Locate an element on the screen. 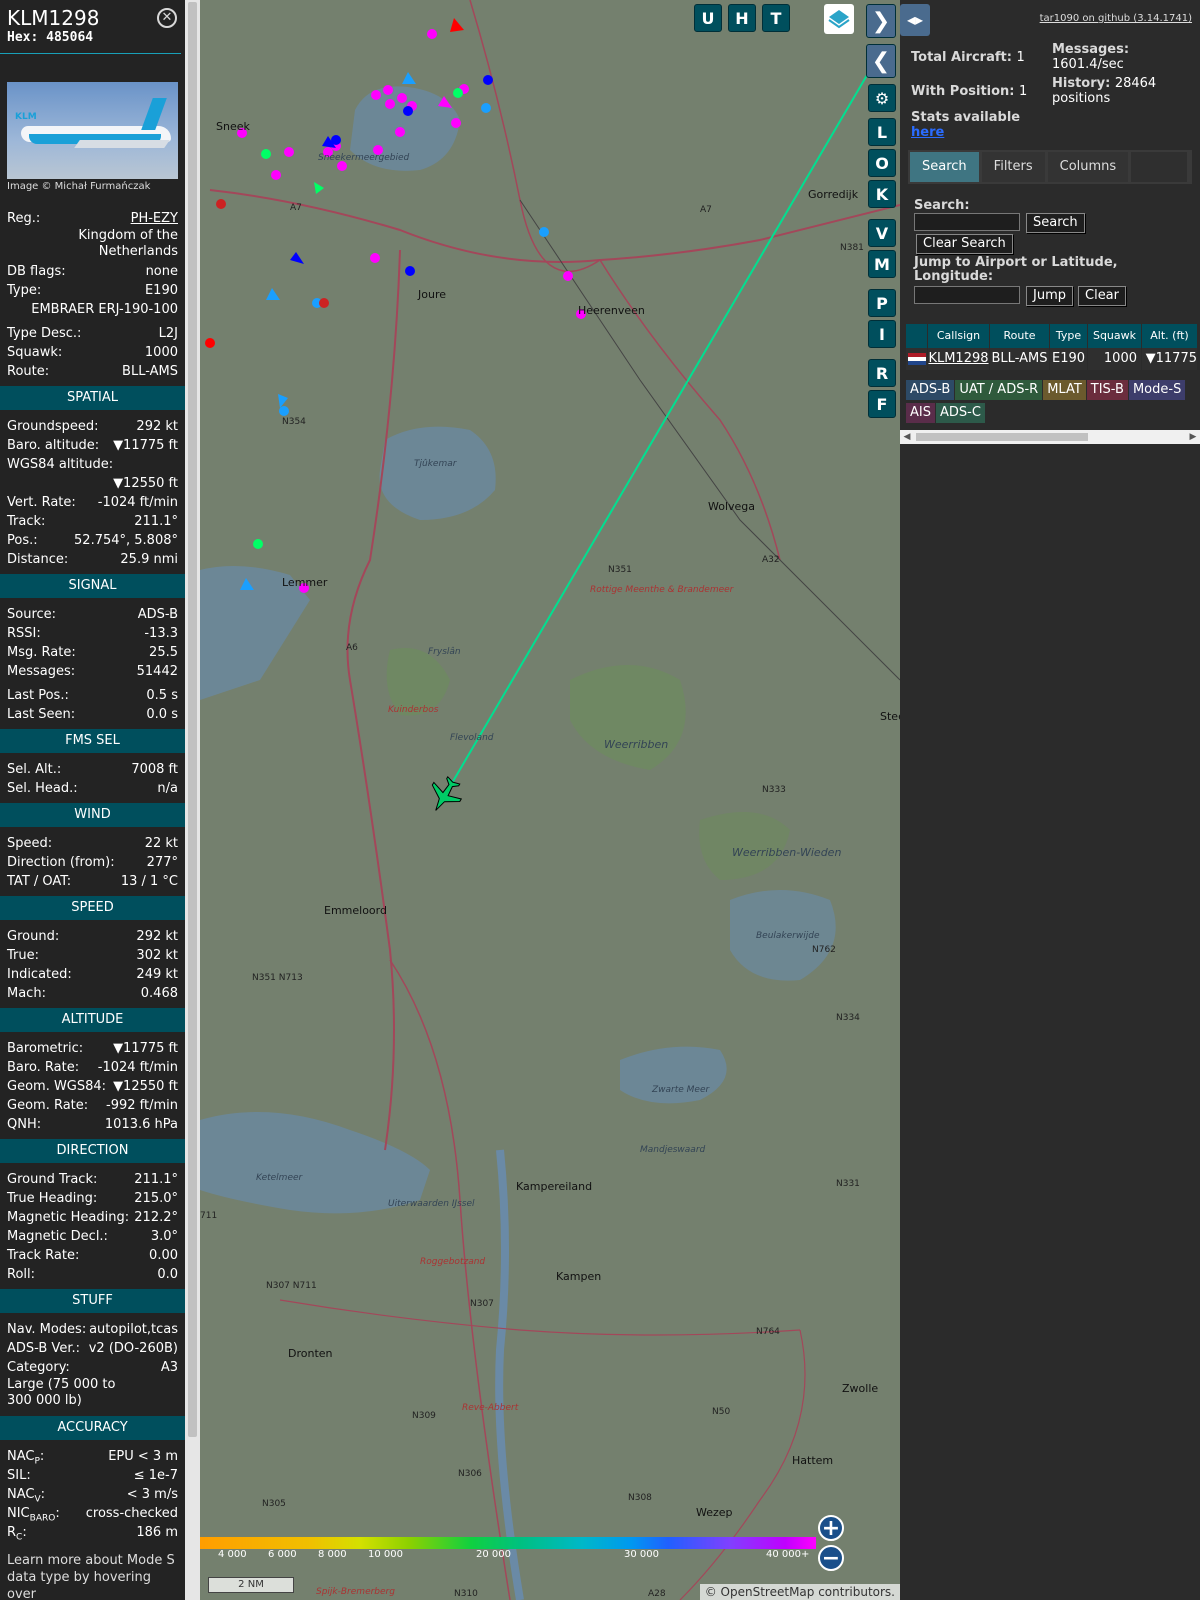 The width and height of the screenshot is (1200, 1600). road-label: N307 is located at coordinates (482, 1304).